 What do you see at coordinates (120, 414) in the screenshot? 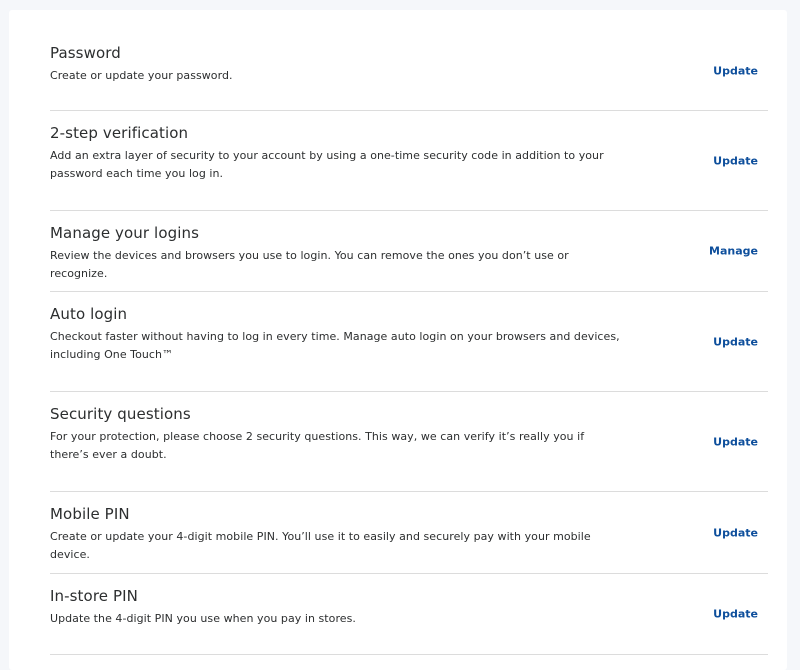
I see `setting-title: Security questions` at bounding box center [120, 414].